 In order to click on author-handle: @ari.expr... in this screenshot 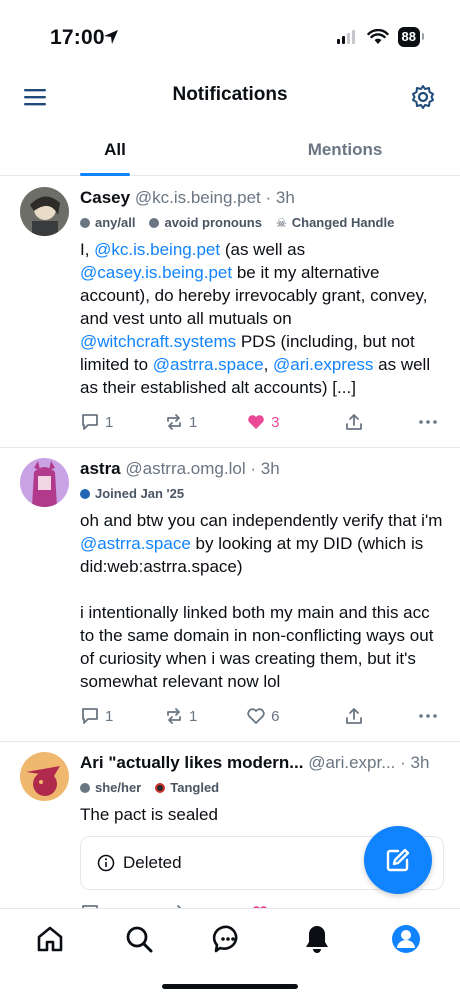, I will do `click(351, 762)`.